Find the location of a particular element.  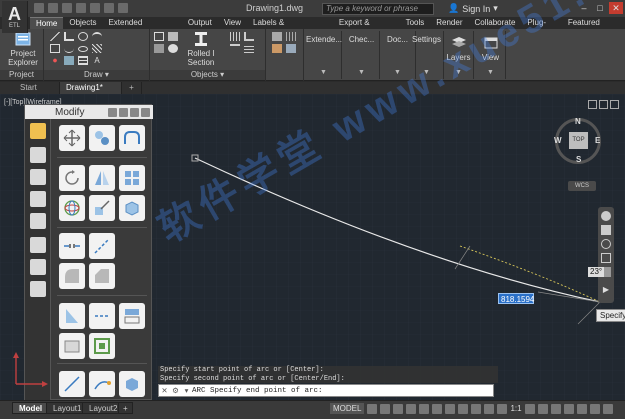

spline-icon is located at coordinates (69, 48).